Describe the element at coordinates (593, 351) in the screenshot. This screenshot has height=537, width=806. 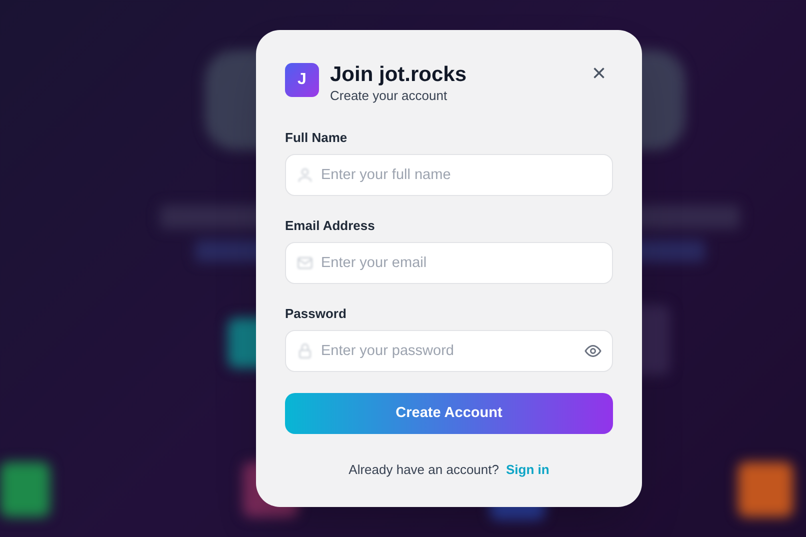
I see `eye-icon` at that location.